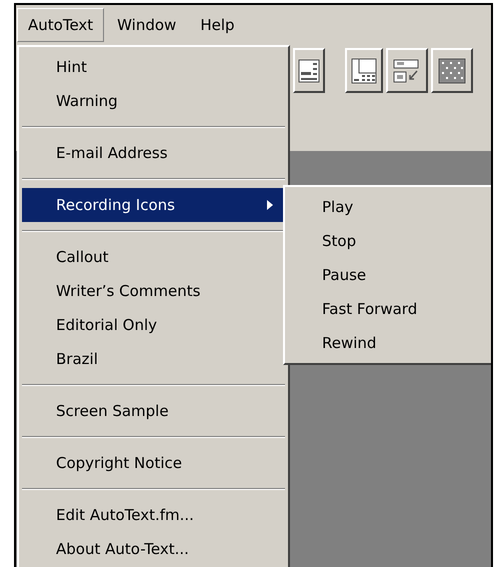 This screenshot has height=567, width=495. I want to click on frames-arrow-icon, so click(407, 71).